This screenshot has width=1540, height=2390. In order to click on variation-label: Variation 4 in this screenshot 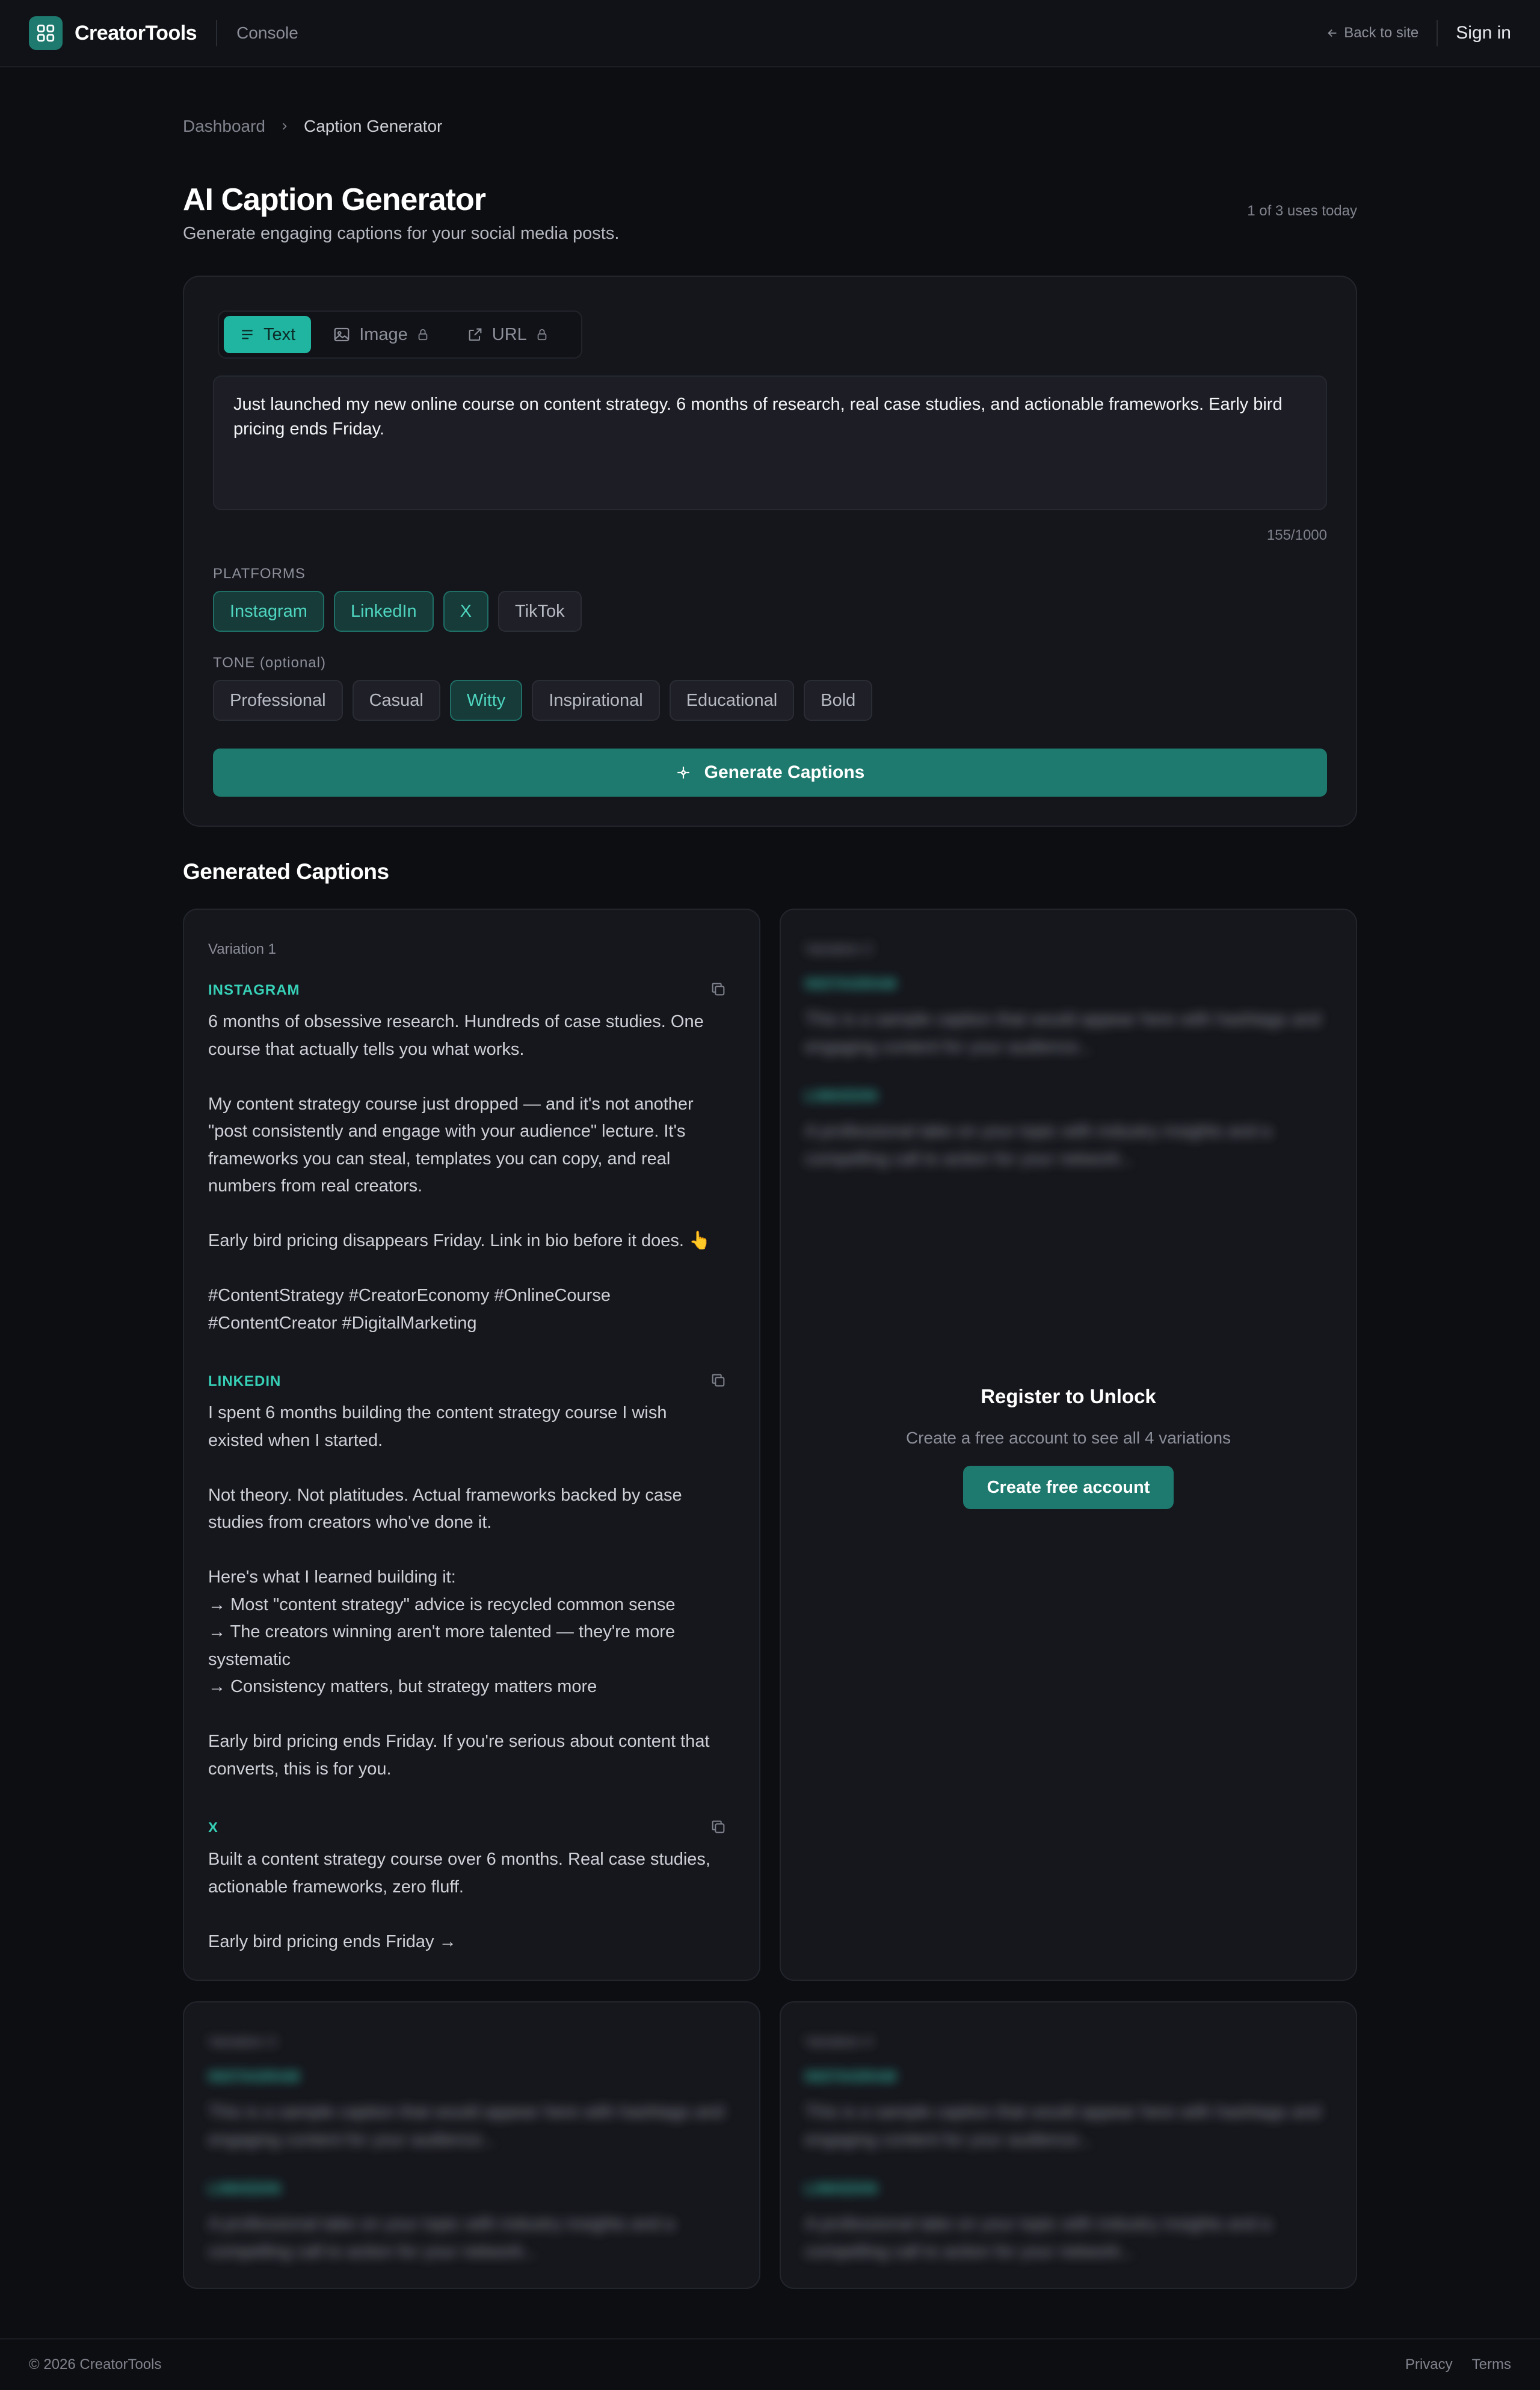, I will do `click(839, 2042)`.